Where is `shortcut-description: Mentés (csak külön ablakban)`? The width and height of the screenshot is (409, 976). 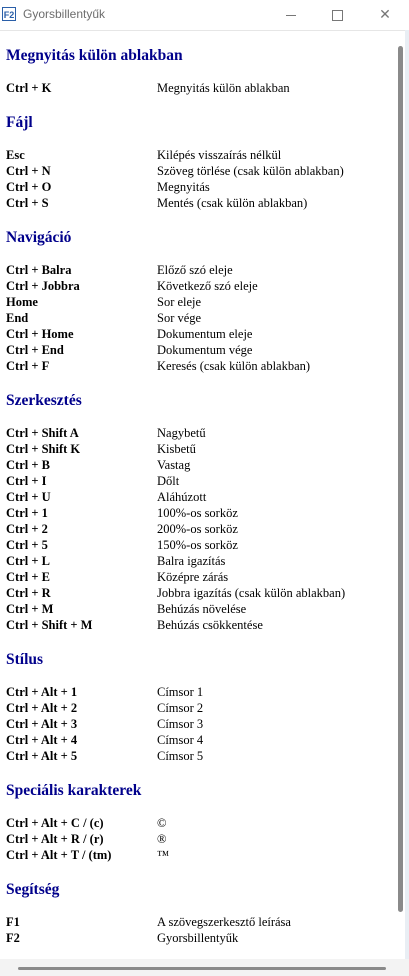 shortcut-description: Mentés (csak külön ablakban) is located at coordinates (232, 203).